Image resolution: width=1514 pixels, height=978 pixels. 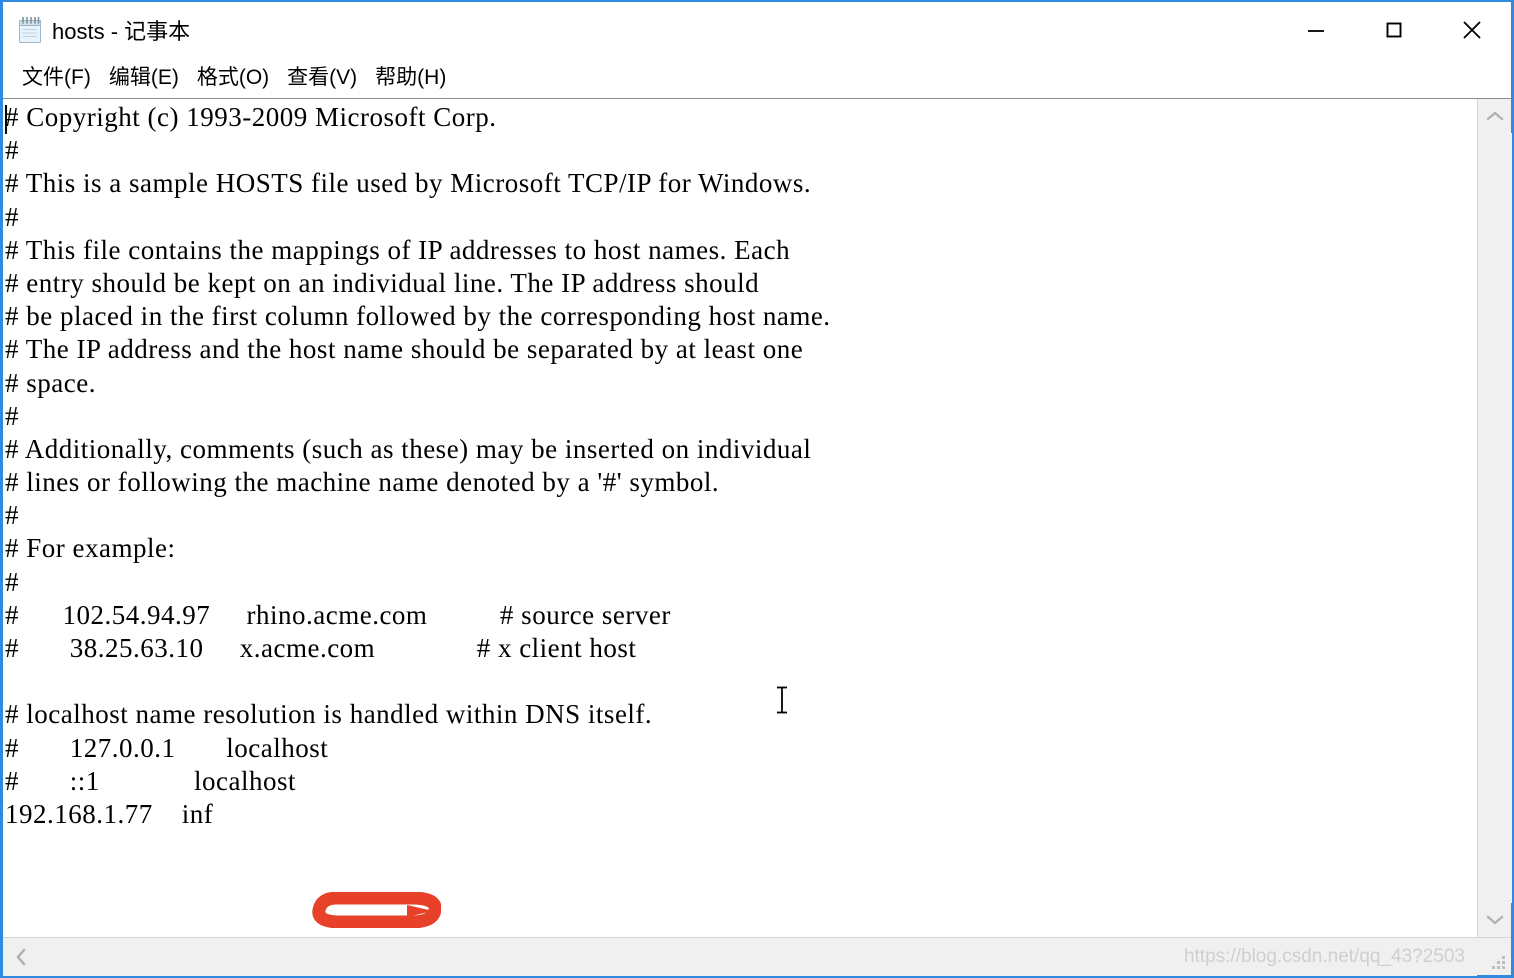 What do you see at coordinates (1495, 116) in the screenshot?
I see `scroll-up-icon` at bounding box center [1495, 116].